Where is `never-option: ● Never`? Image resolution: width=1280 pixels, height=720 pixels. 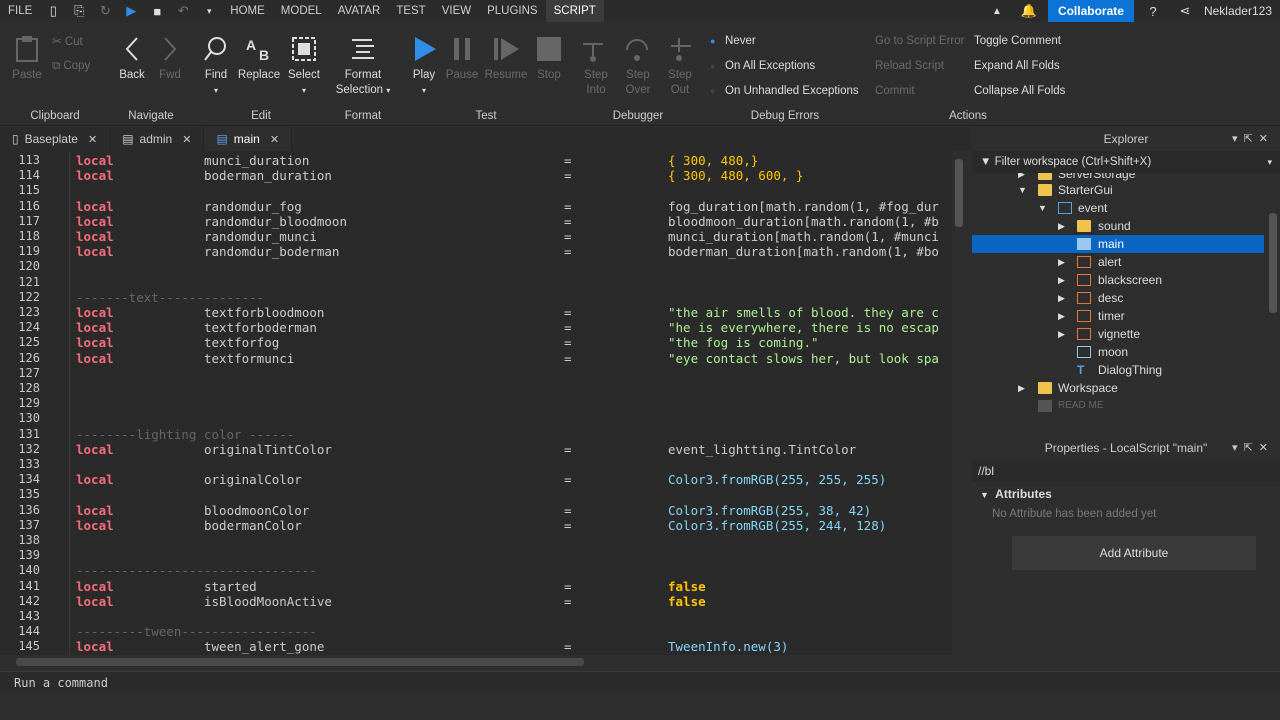
never-option: ● Never is located at coordinates (733, 41).